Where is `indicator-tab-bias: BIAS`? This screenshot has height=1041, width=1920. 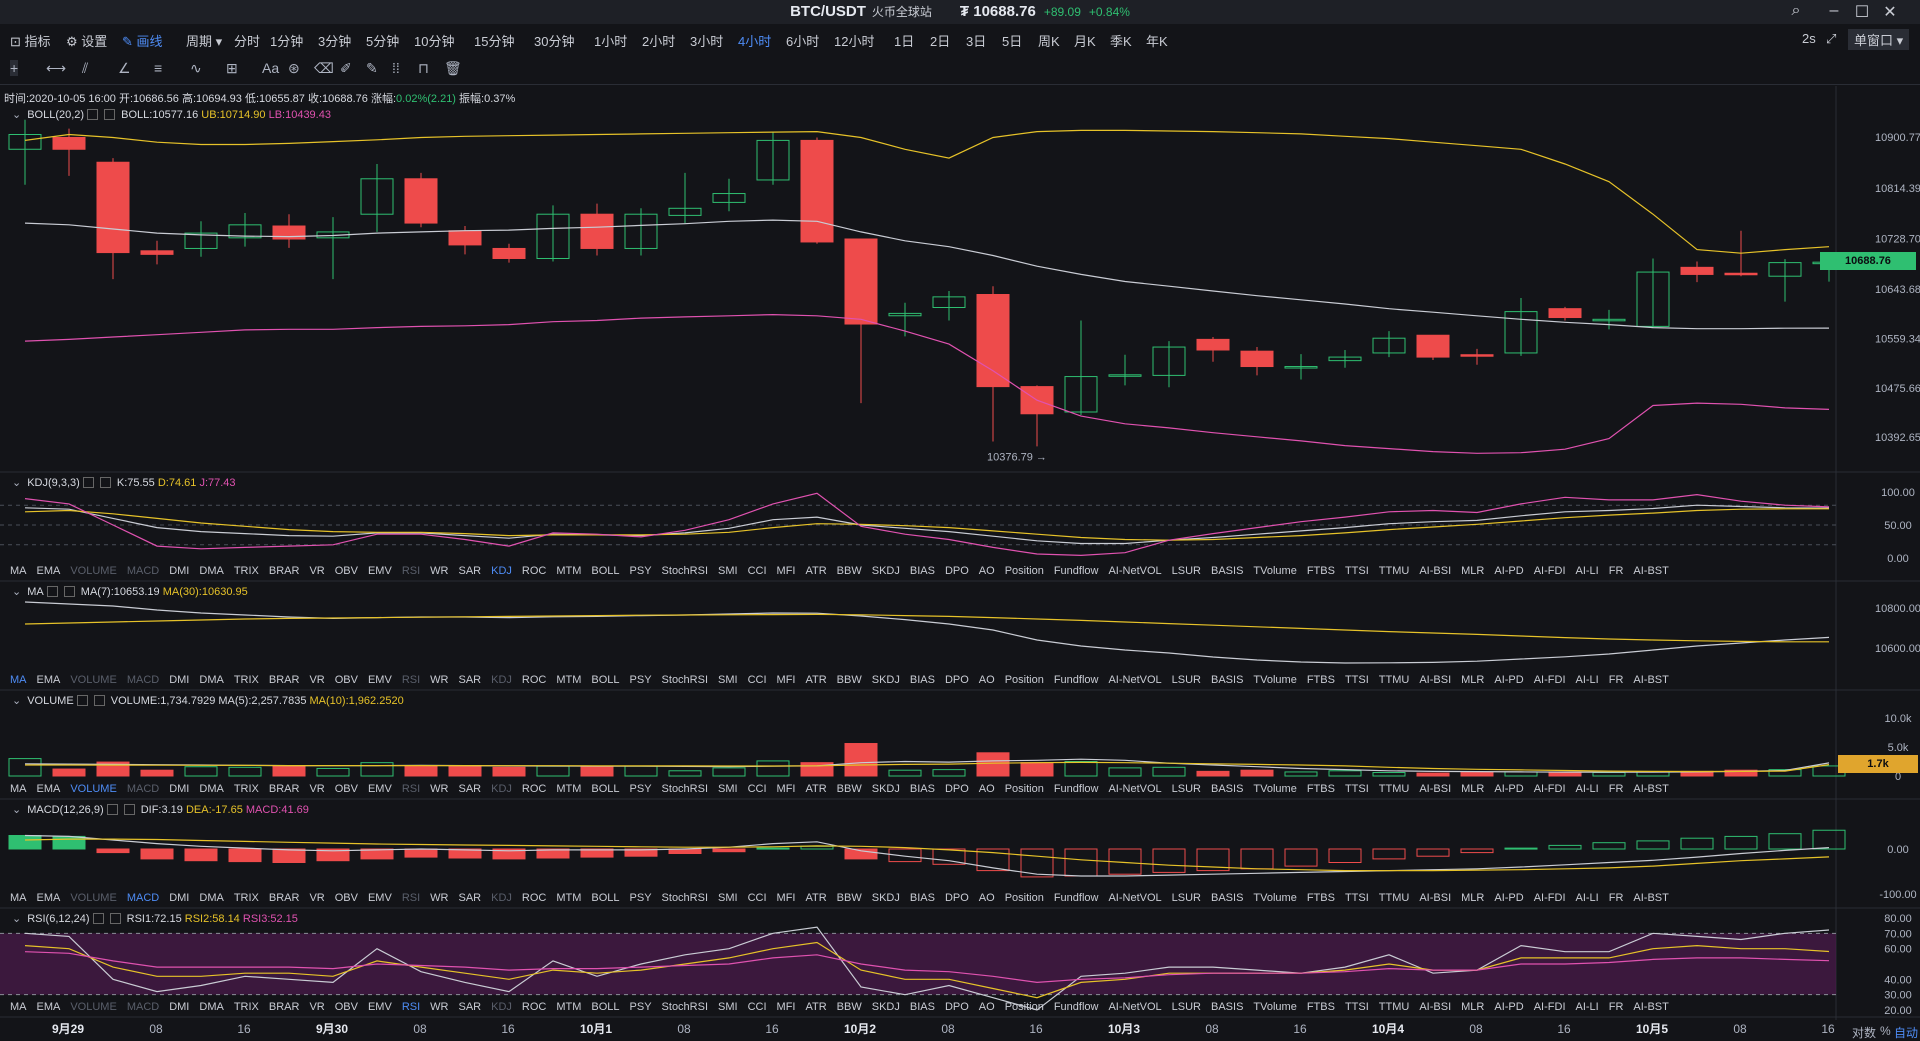 indicator-tab-bias: BIAS is located at coordinates (922, 680).